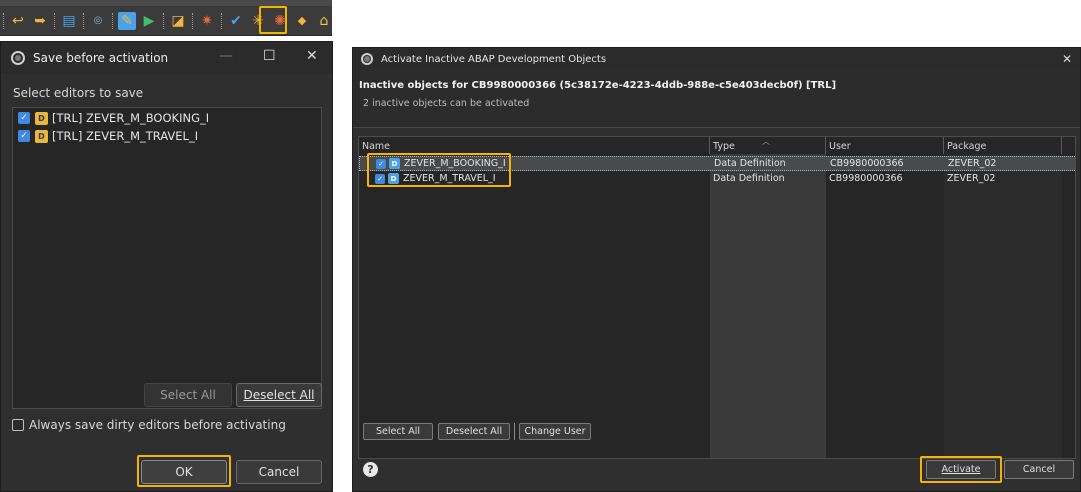 The height and width of the screenshot is (492, 1081). What do you see at coordinates (766, 141) in the screenshot?
I see `sort-caret-icon: ︿` at bounding box center [766, 141].